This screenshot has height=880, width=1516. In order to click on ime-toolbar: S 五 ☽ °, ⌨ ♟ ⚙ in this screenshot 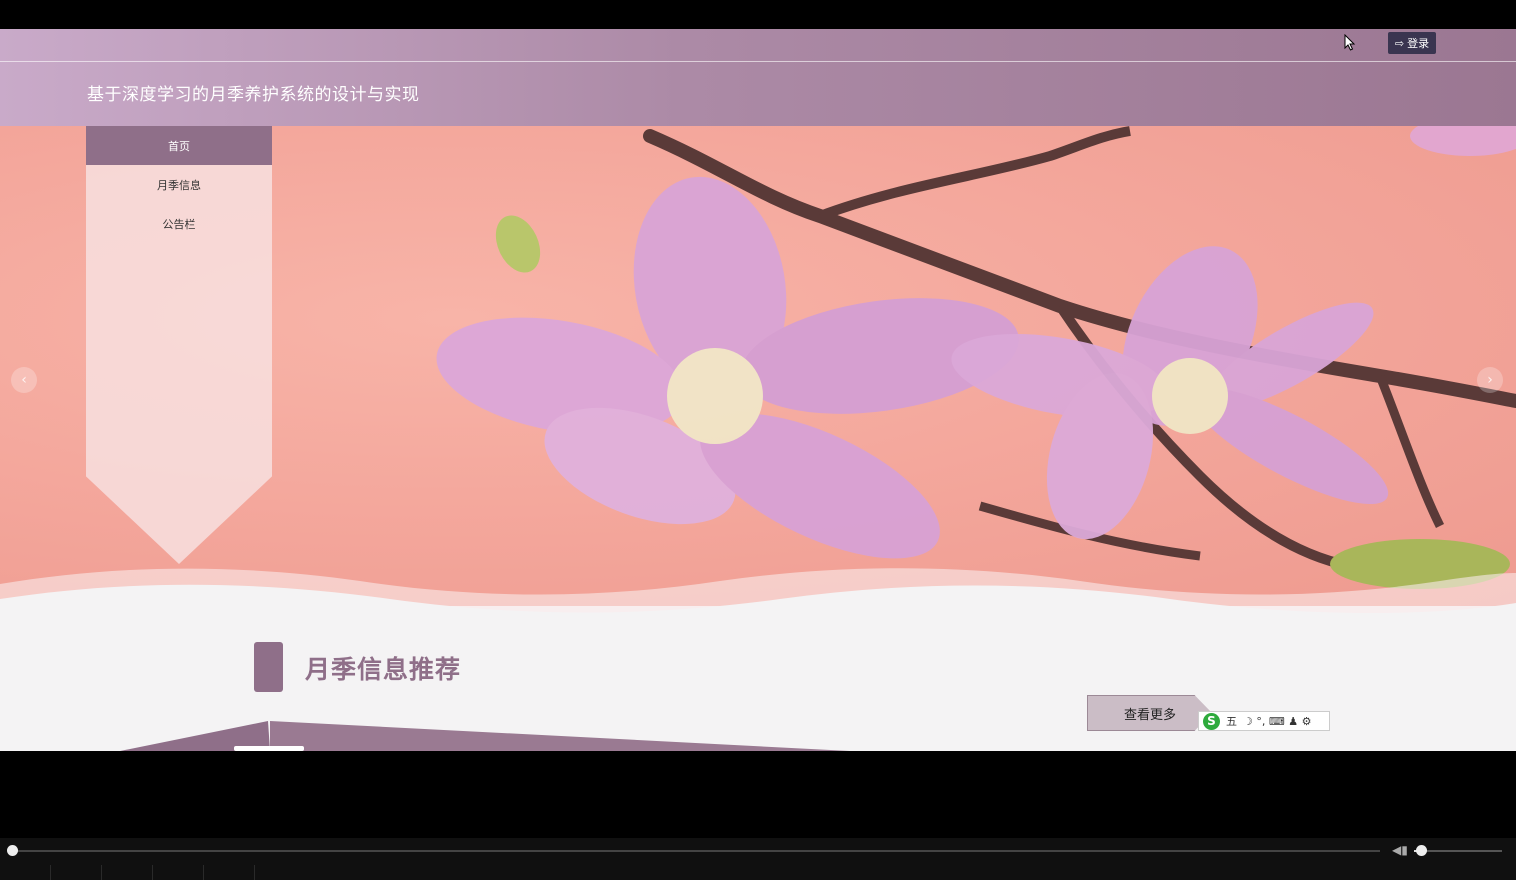, I will do `click(1264, 721)`.